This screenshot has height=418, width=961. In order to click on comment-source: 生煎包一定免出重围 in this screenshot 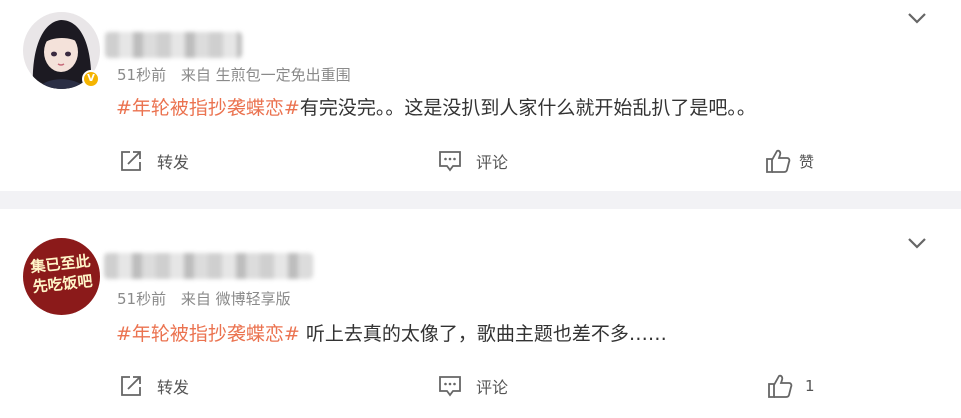, I will do `click(283, 75)`.